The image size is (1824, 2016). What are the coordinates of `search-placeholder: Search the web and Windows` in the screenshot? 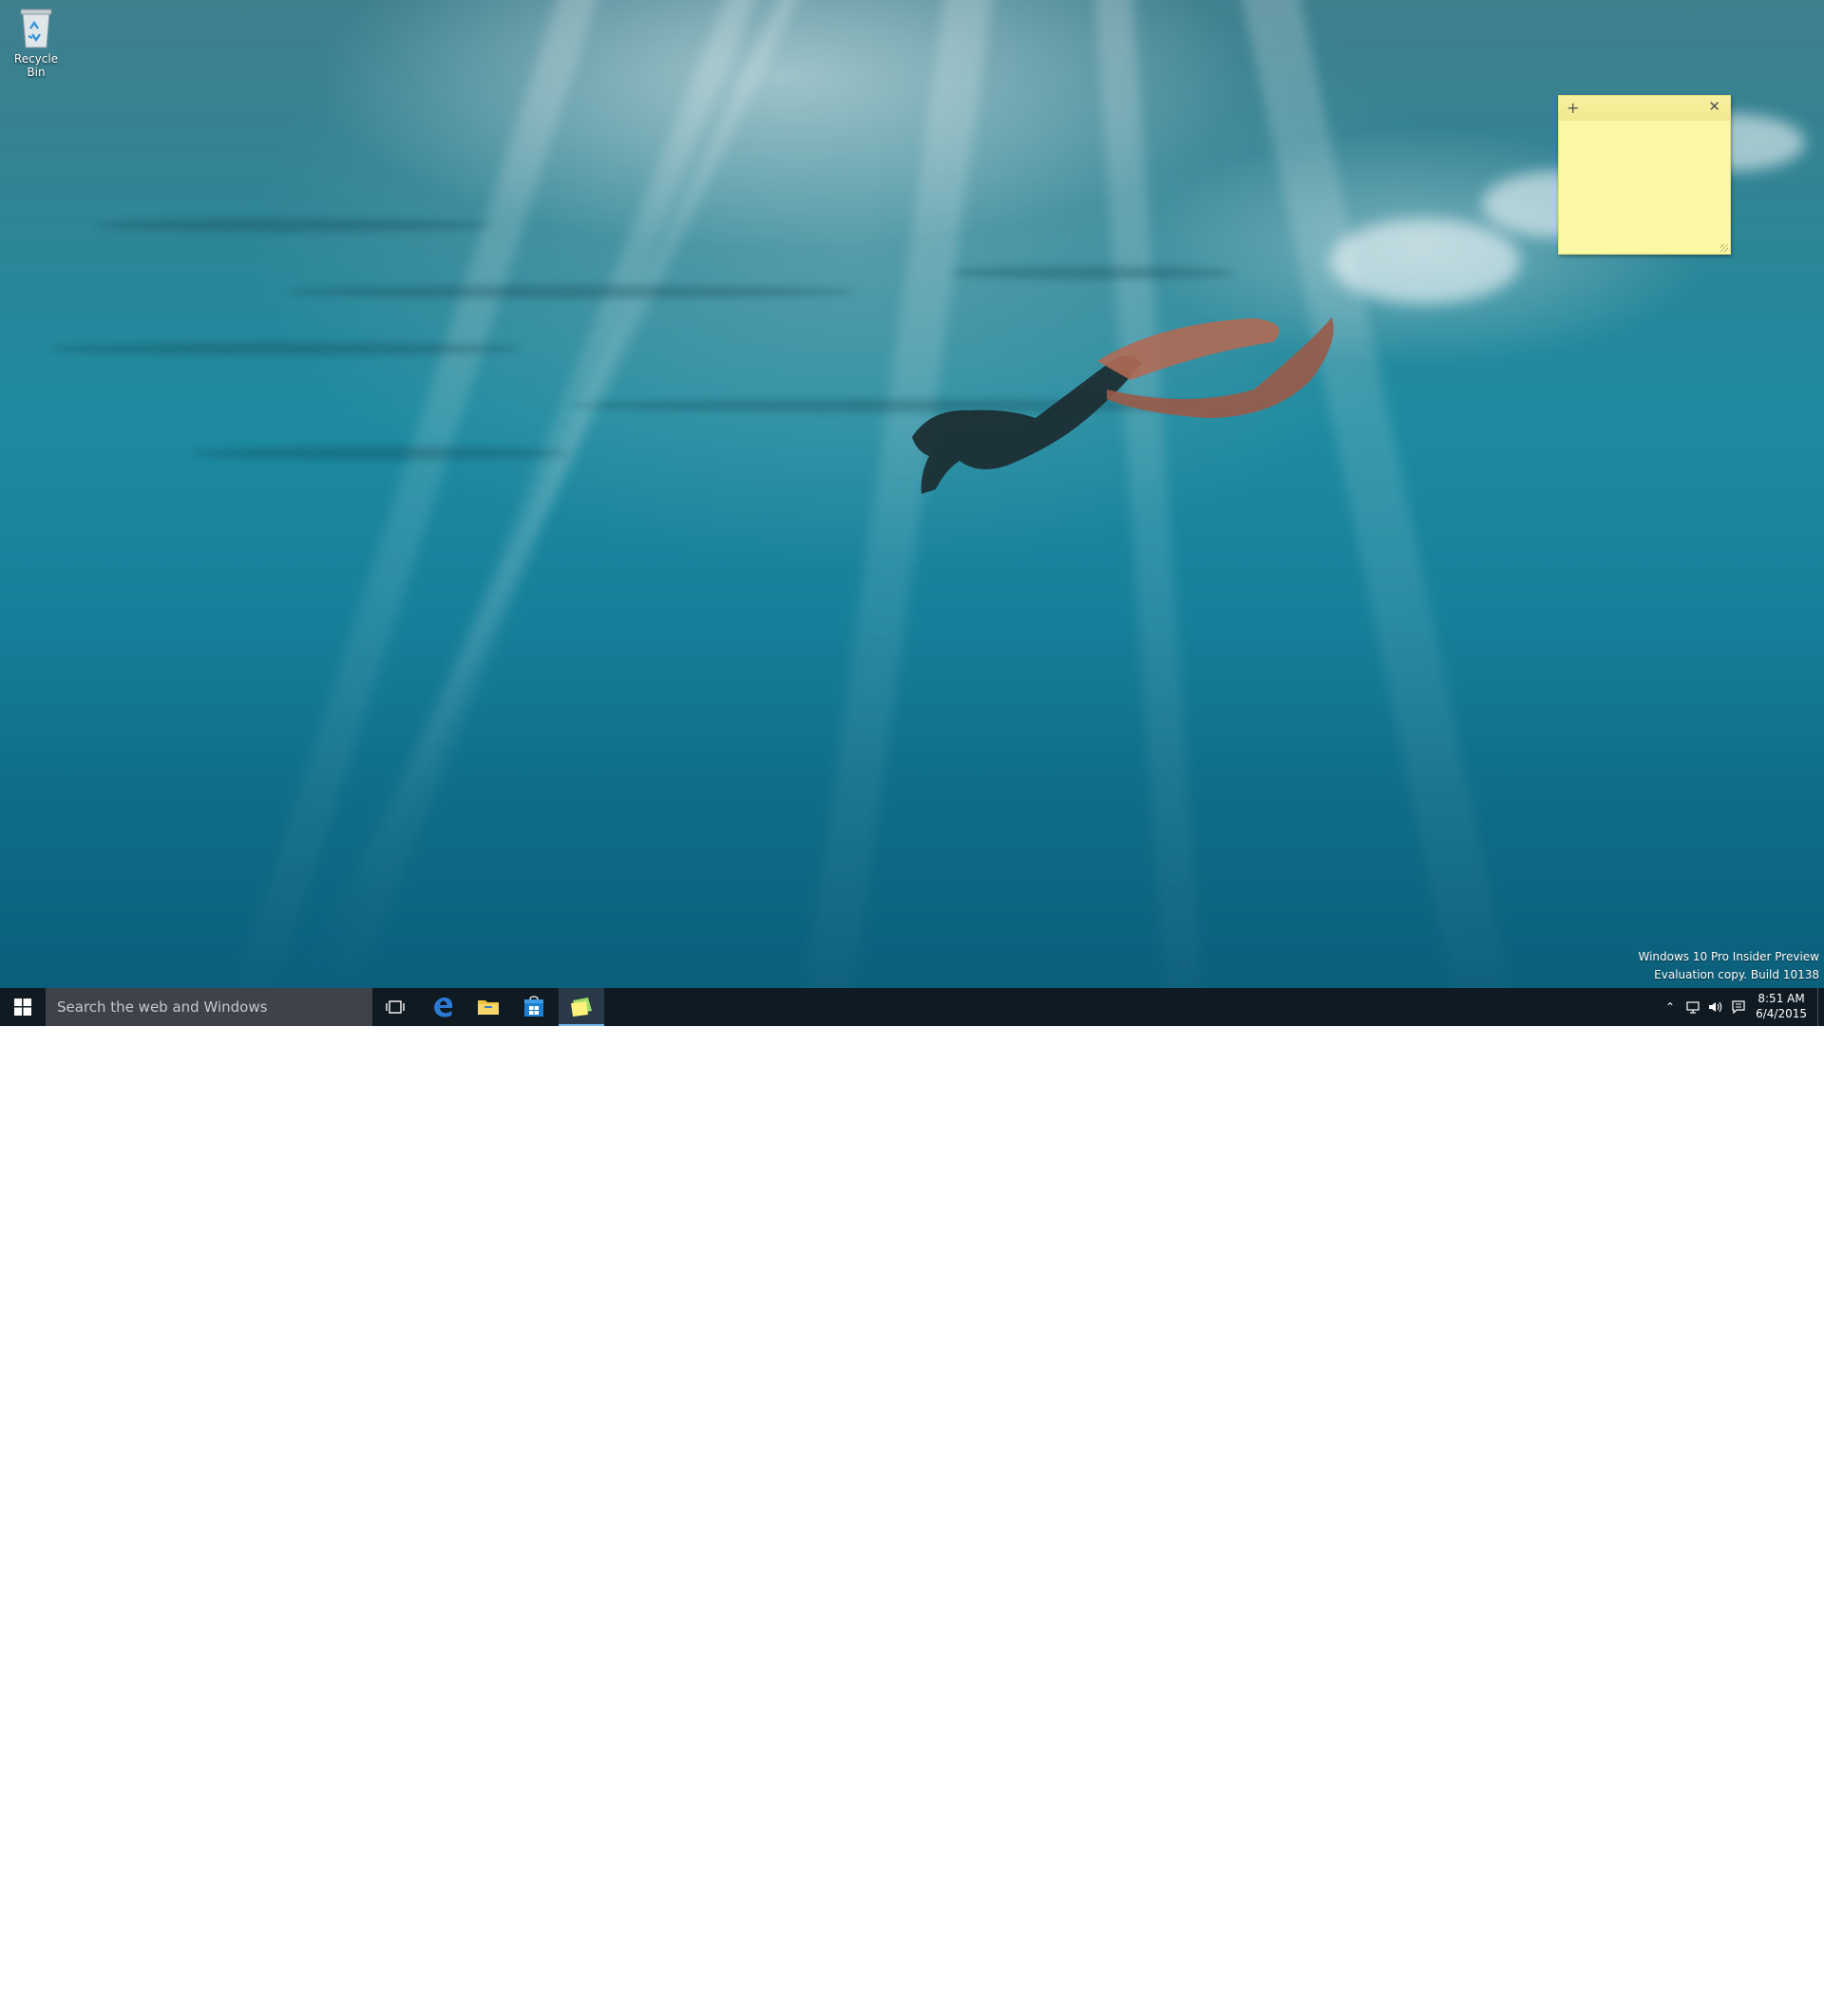 It's located at (162, 1007).